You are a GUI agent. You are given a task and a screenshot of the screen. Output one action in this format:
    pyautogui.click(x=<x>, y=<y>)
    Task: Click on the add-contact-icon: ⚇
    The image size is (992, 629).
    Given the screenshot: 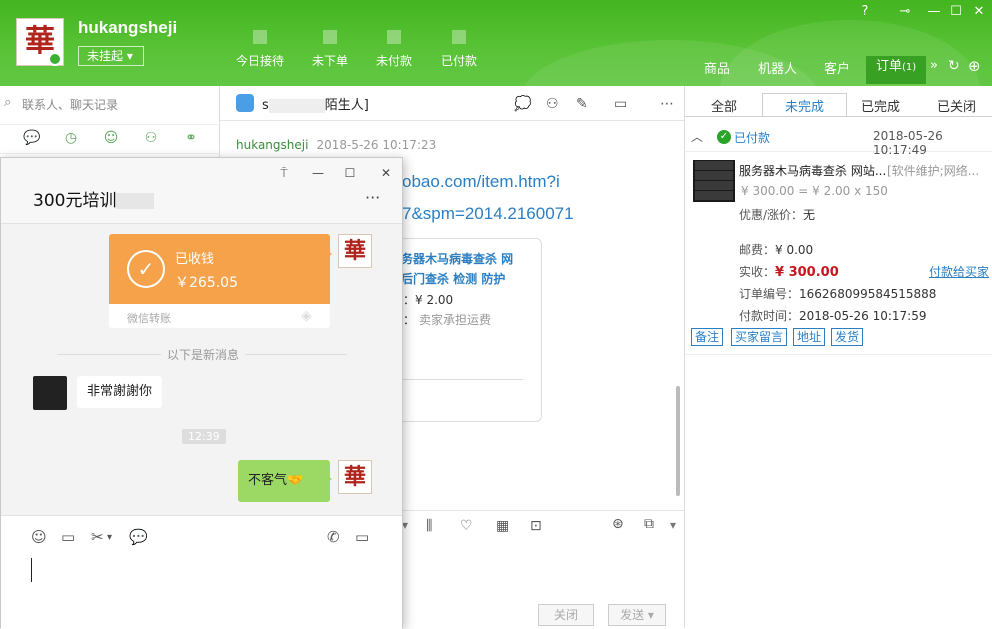 What is the action you would take?
    pyautogui.click(x=552, y=104)
    